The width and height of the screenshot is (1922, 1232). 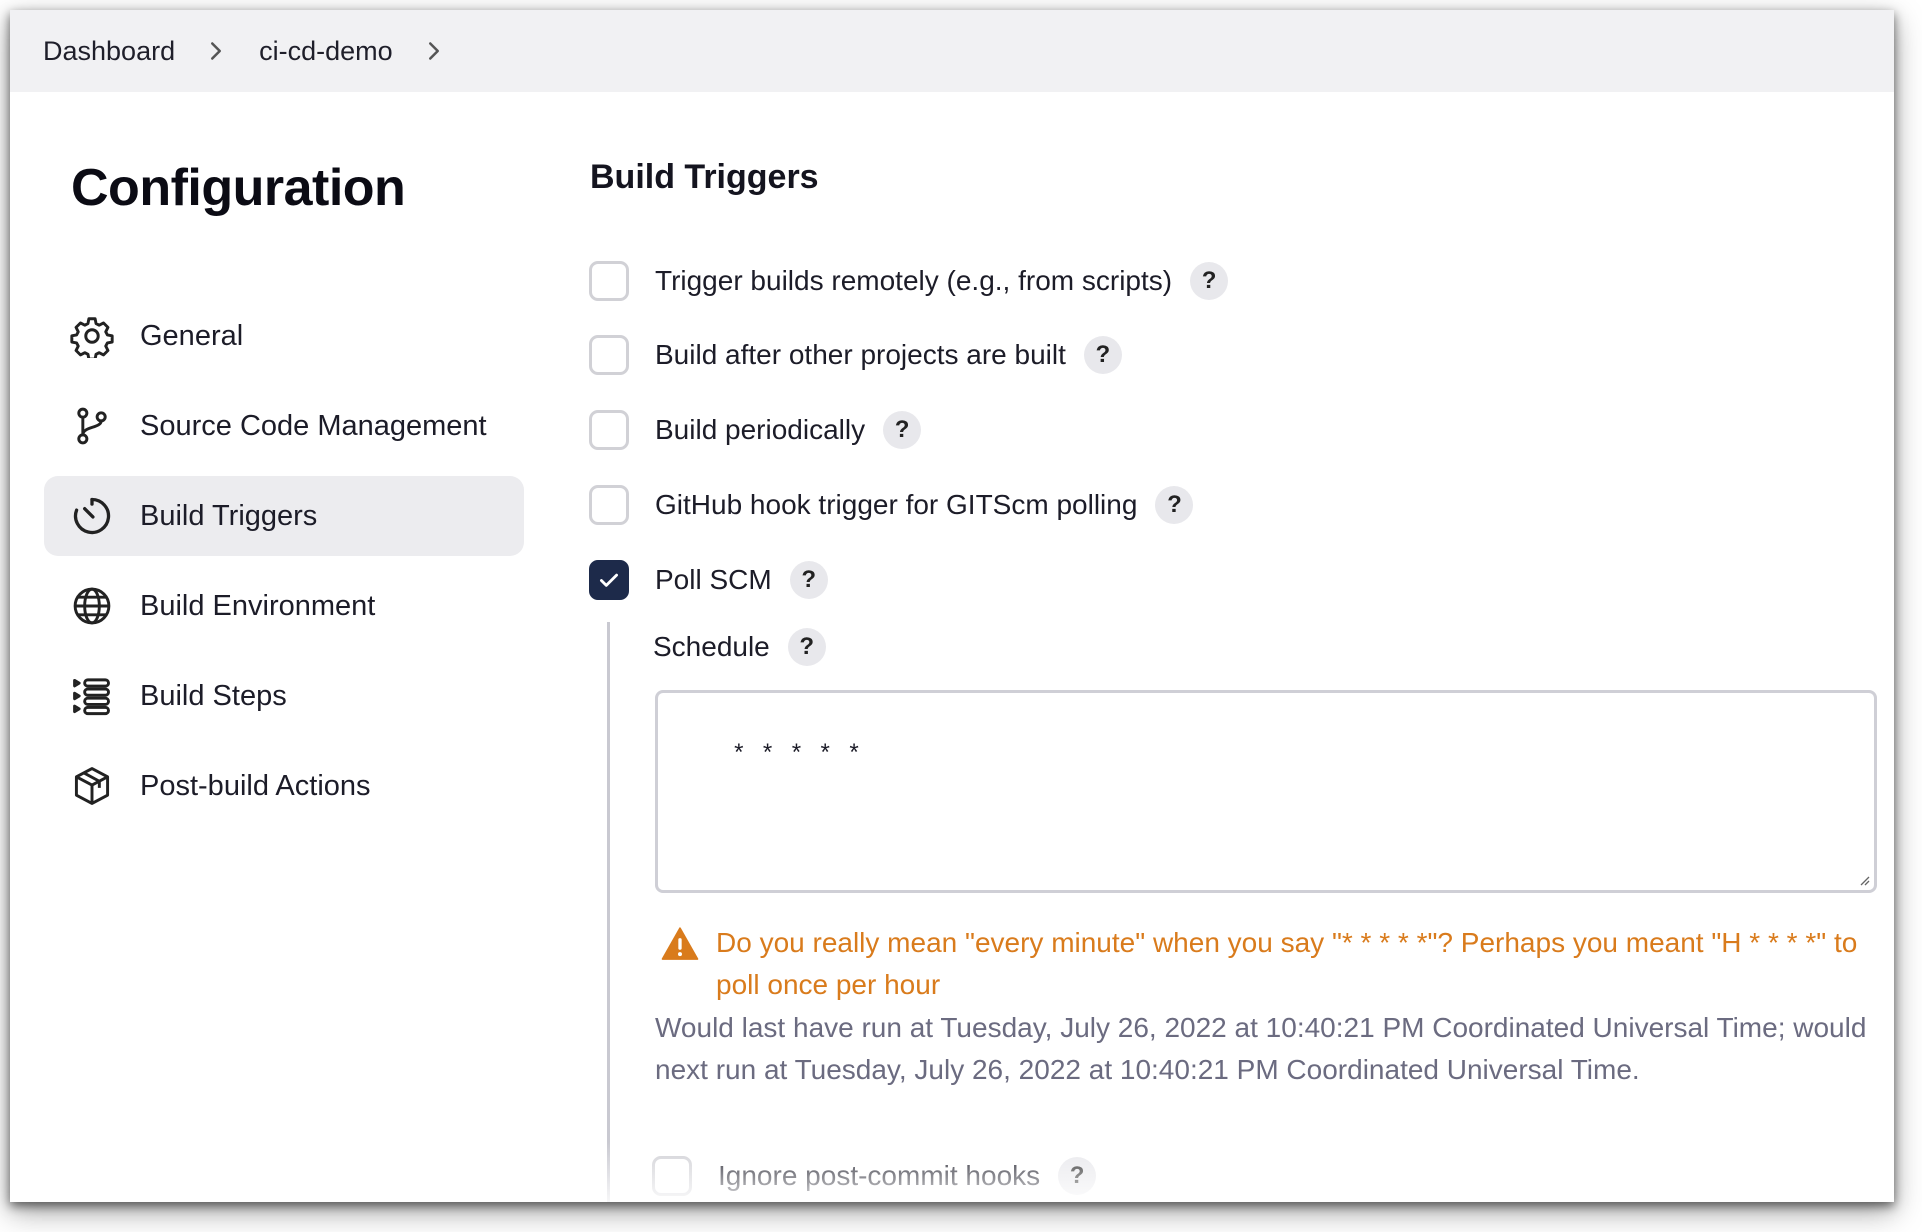 I want to click on schedule-label-row: Schedule ?, so click(x=739, y=647).